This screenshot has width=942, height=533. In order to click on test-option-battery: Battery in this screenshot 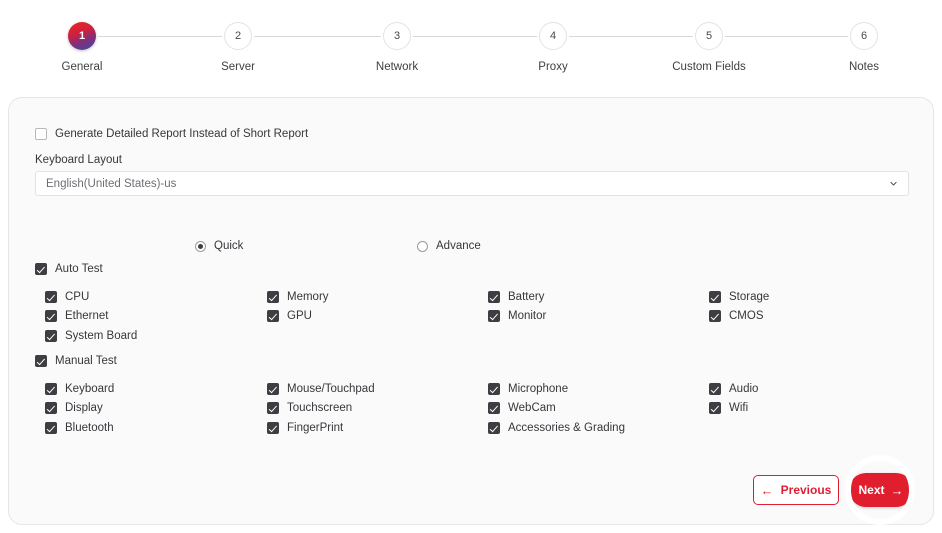, I will do `click(516, 297)`.